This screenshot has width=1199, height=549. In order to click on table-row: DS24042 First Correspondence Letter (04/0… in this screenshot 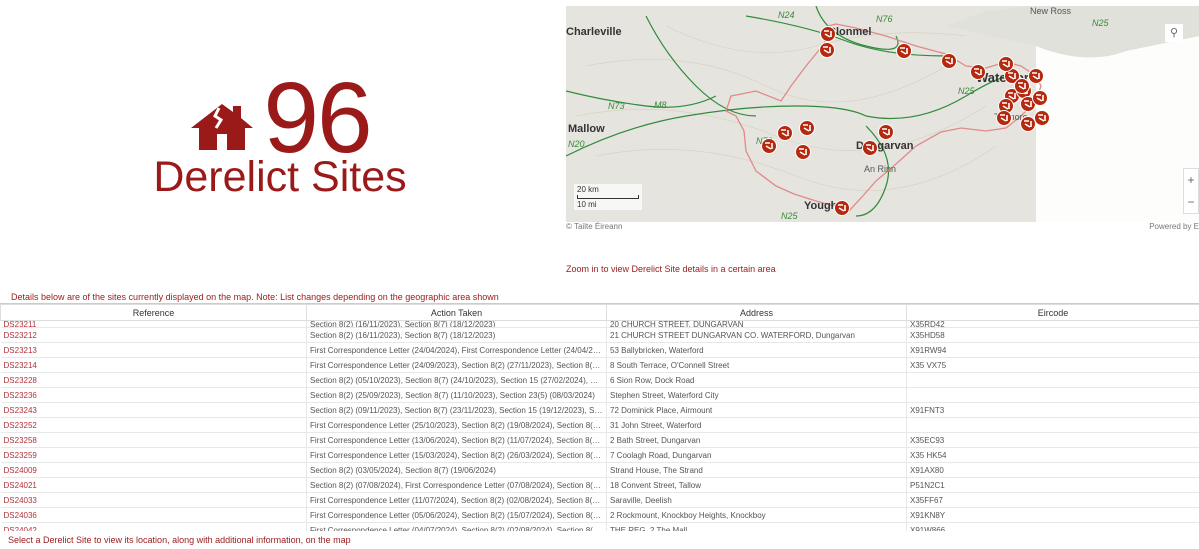, I will do `click(599, 526)`.